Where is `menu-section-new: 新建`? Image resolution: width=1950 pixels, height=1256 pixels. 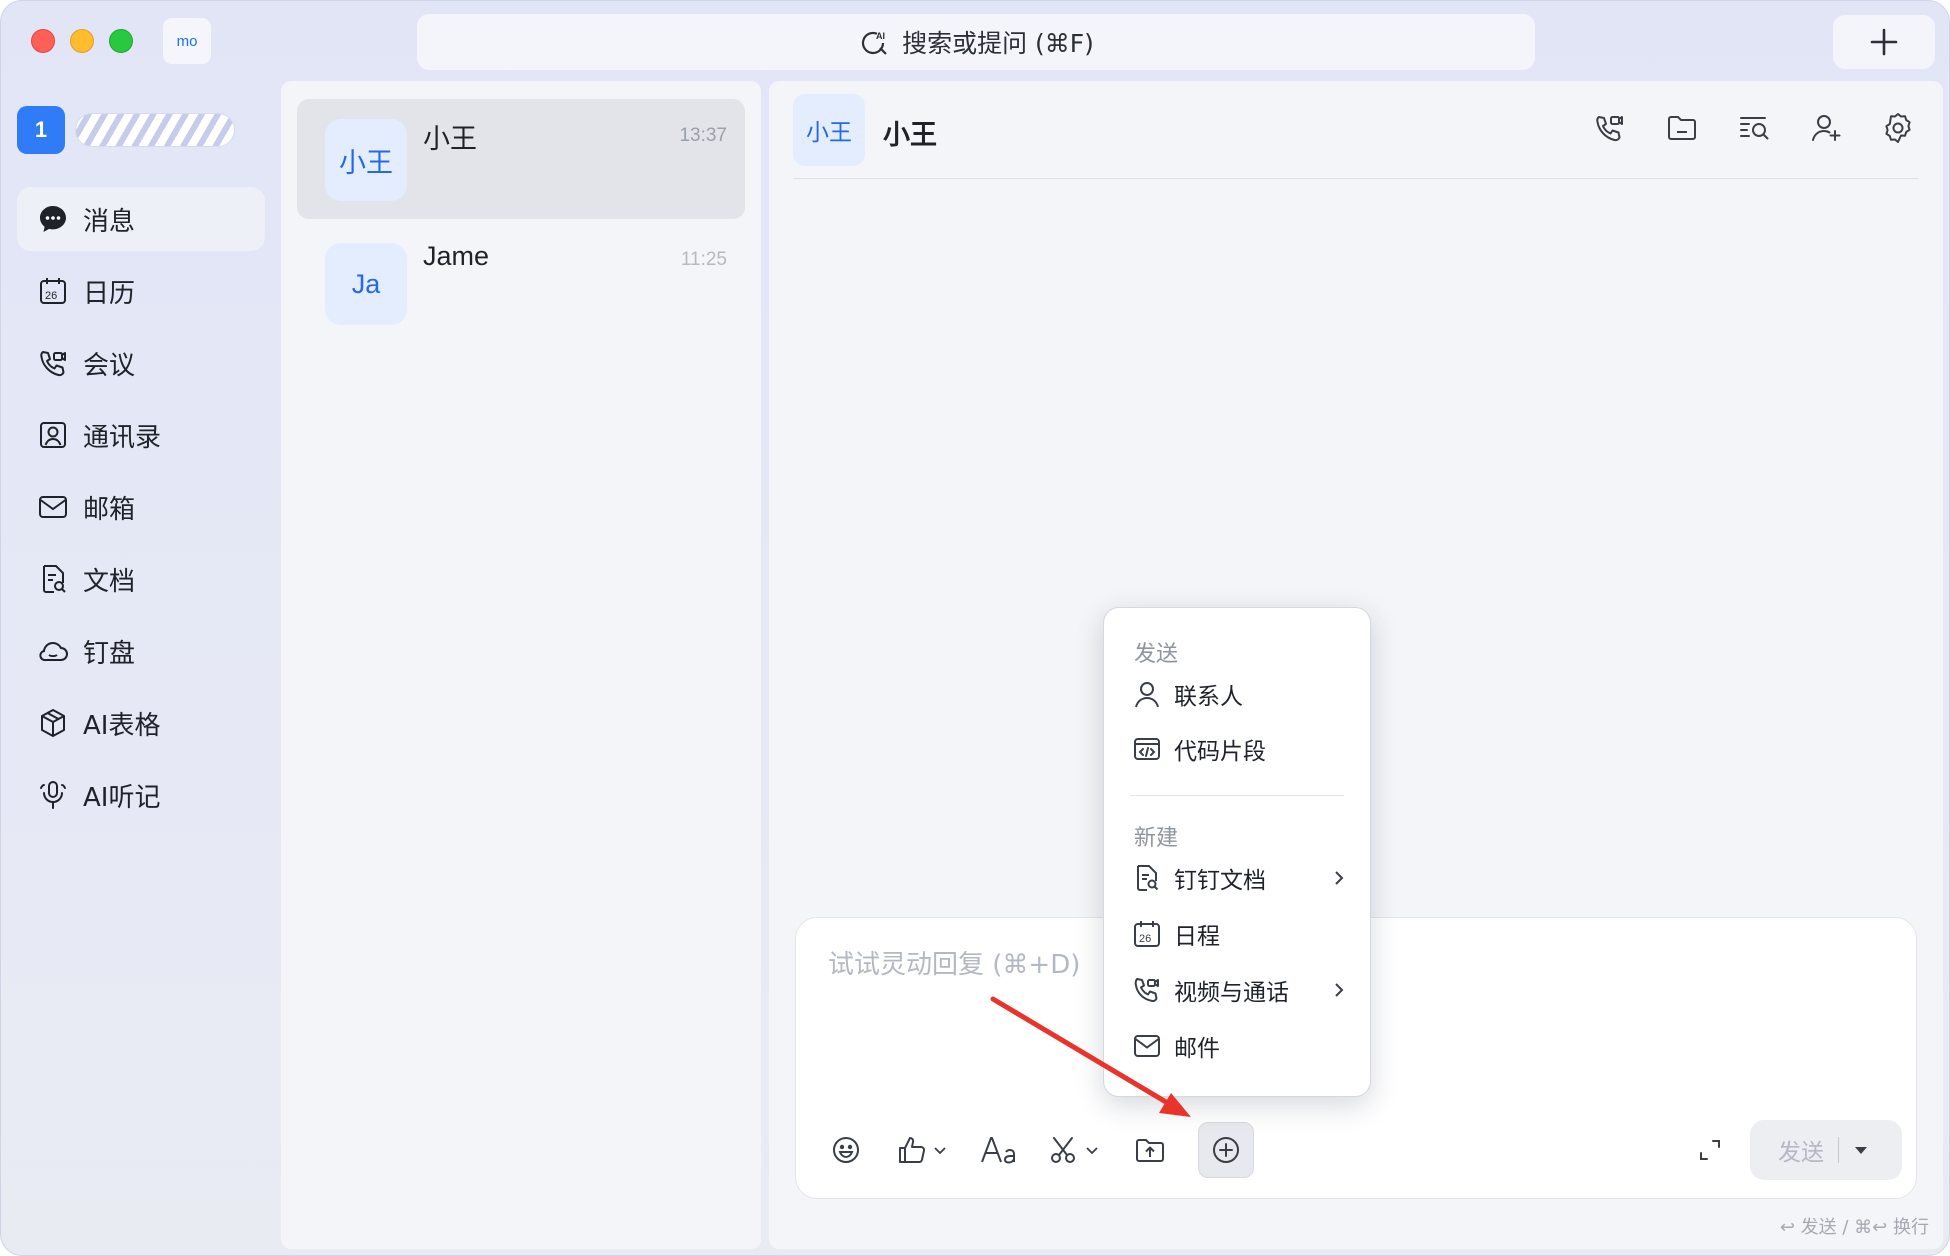 menu-section-new: 新建 is located at coordinates (1156, 838).